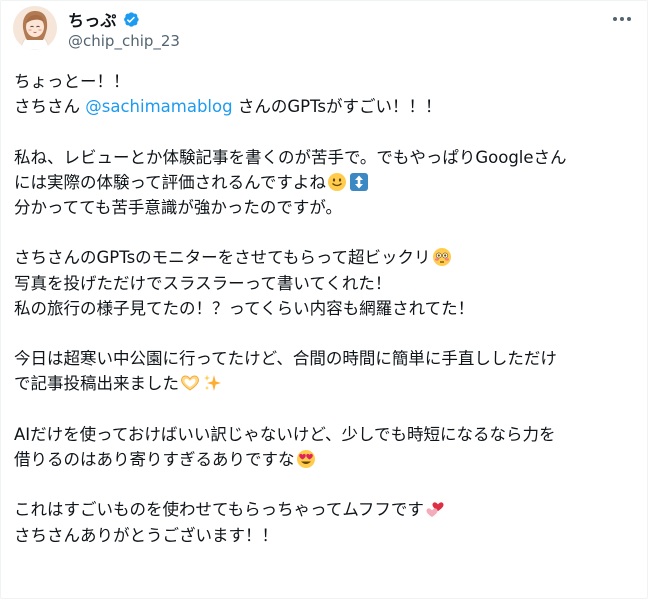  What do you see at coordinates (285, 359) in the screenshot?
I see `text-line: 今日は超寒い中公園に行ってたけど、合間の時間に簡単に手直ししただけ` at bounding box center [285, 359].